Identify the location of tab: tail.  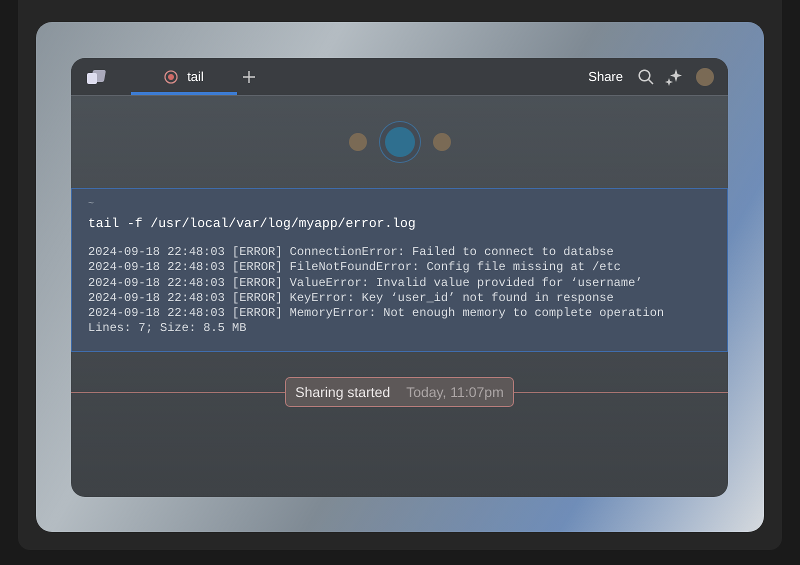
(184, 76).